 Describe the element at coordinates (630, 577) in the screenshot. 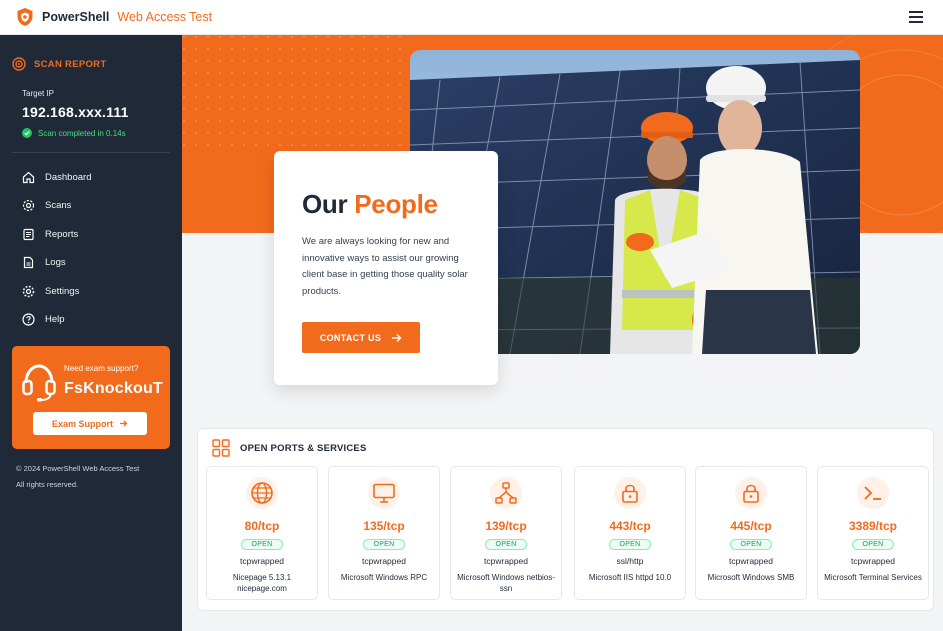

I see `port-service: Microsoft IIS httpd 10.0` at that location.